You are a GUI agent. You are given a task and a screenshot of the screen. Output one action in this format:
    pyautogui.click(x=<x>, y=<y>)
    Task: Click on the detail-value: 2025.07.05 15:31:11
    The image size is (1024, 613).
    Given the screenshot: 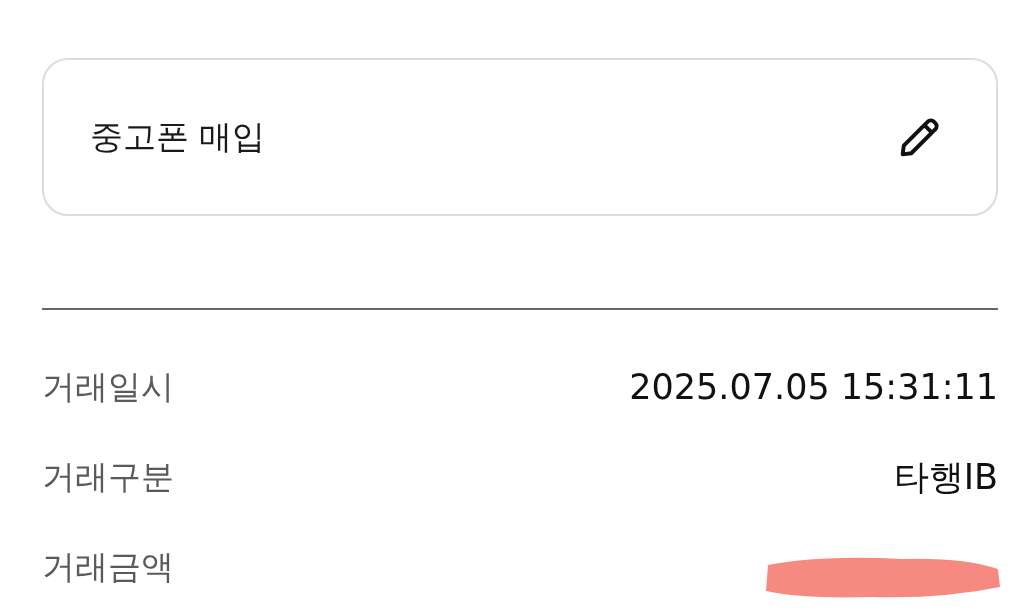 What is the action you would take?
    pyautogui.click(x=813, y=387)
    